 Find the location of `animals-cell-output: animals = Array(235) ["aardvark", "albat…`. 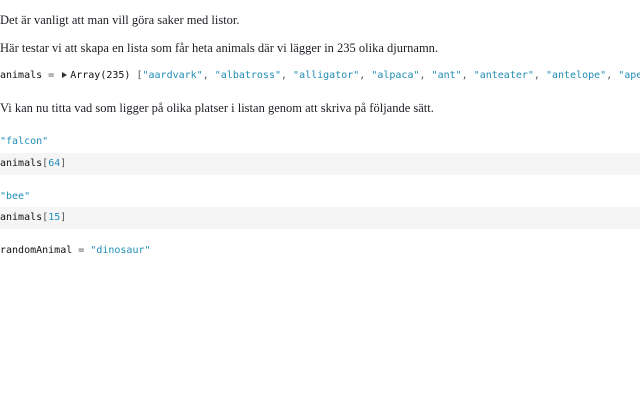

animals-cell-output: animals = Array(235) ["aardvark", "albat… is located at coordinates (320, 76).